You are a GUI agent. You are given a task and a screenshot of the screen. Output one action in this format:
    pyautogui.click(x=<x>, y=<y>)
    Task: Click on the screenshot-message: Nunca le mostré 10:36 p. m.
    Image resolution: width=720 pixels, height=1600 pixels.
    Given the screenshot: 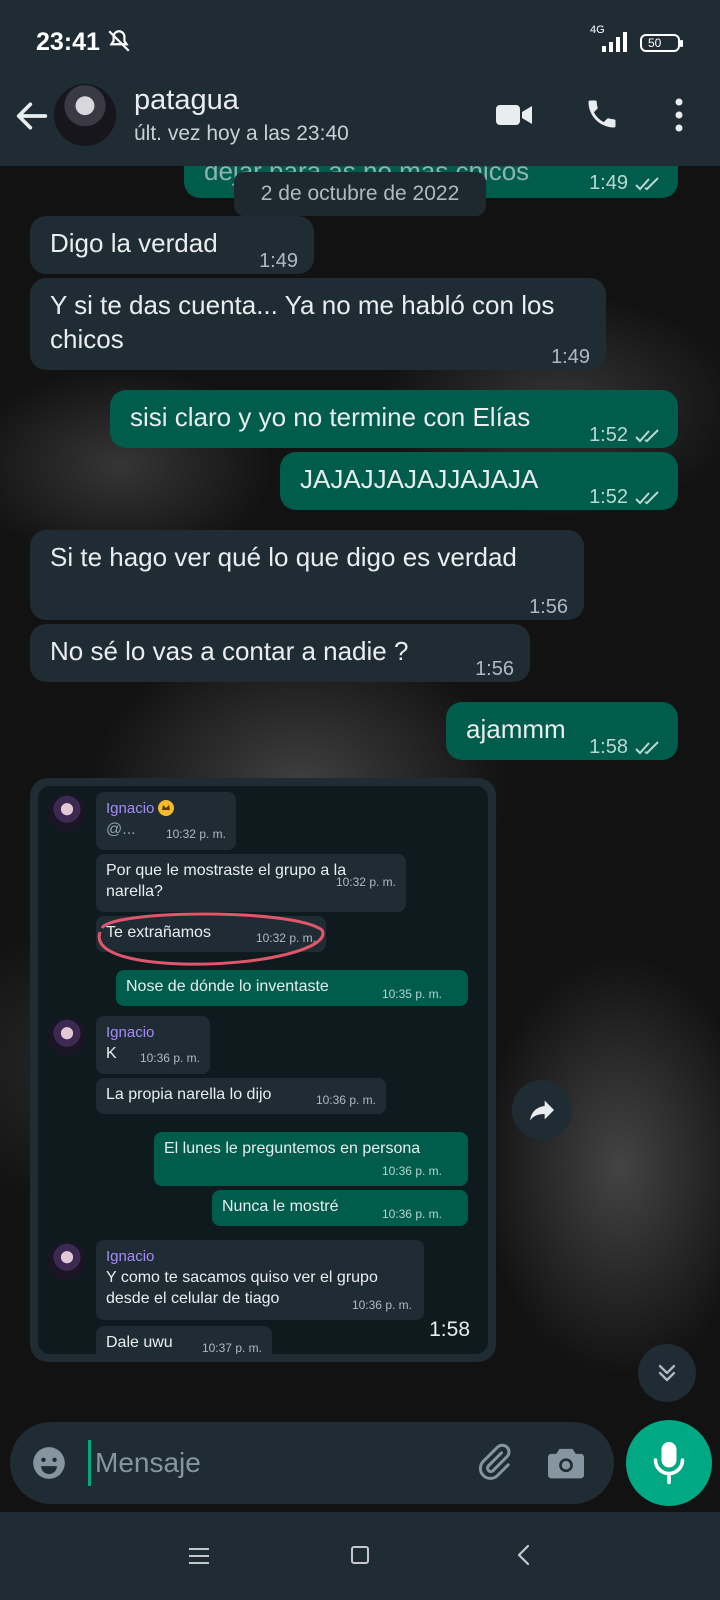 What is the action you would take?
    pyautogui.click(x=340, y=1208)
    